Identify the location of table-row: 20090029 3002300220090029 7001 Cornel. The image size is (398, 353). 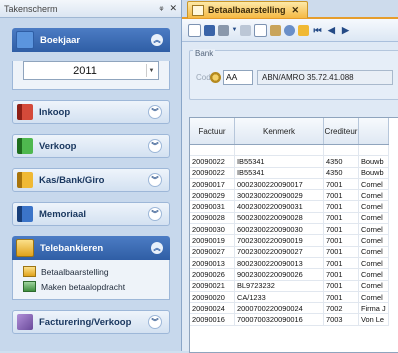
(289, 195).